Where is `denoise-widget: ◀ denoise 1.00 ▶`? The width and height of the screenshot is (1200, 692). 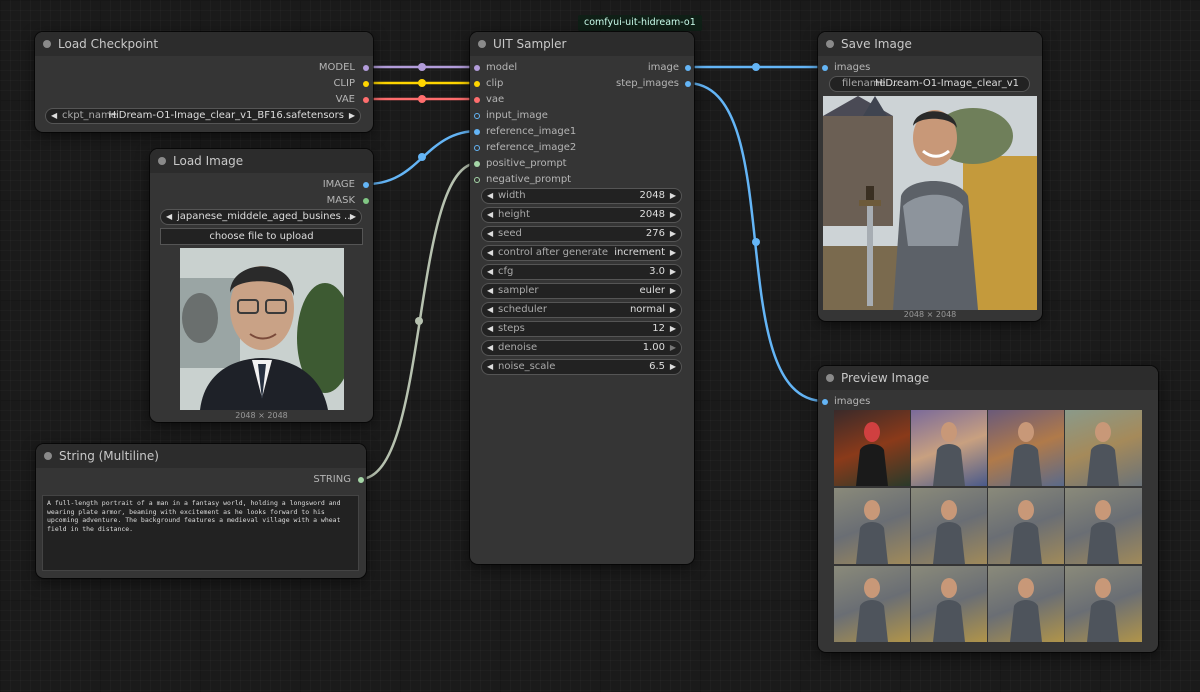 denoise-widget: ◀ denoise 1.00 ▶ is located at coordinates (581, 348).